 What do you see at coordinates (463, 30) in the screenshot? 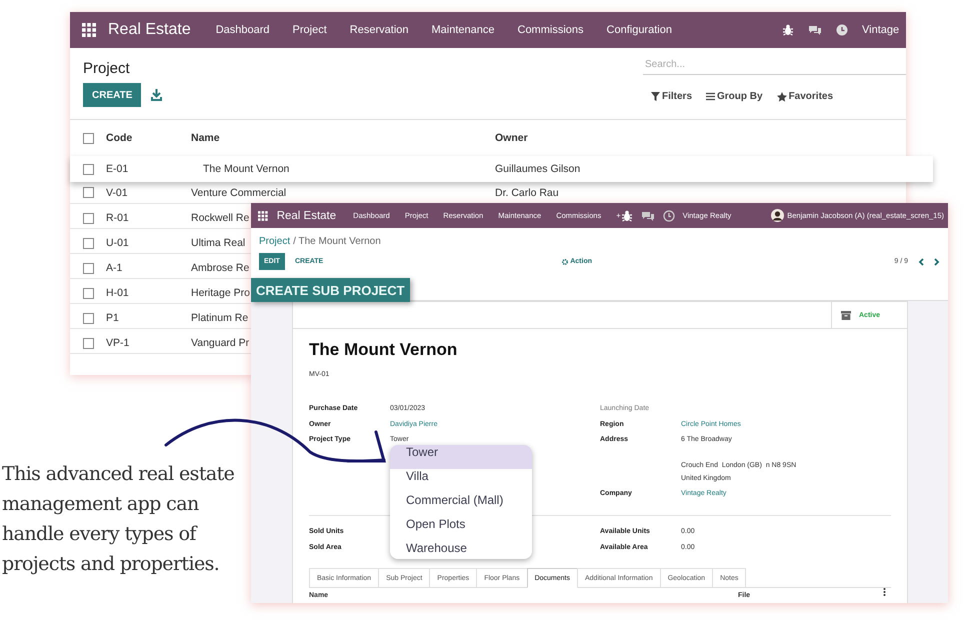
I see `menu-item: Maintenance` at bounding box center [463, 30].